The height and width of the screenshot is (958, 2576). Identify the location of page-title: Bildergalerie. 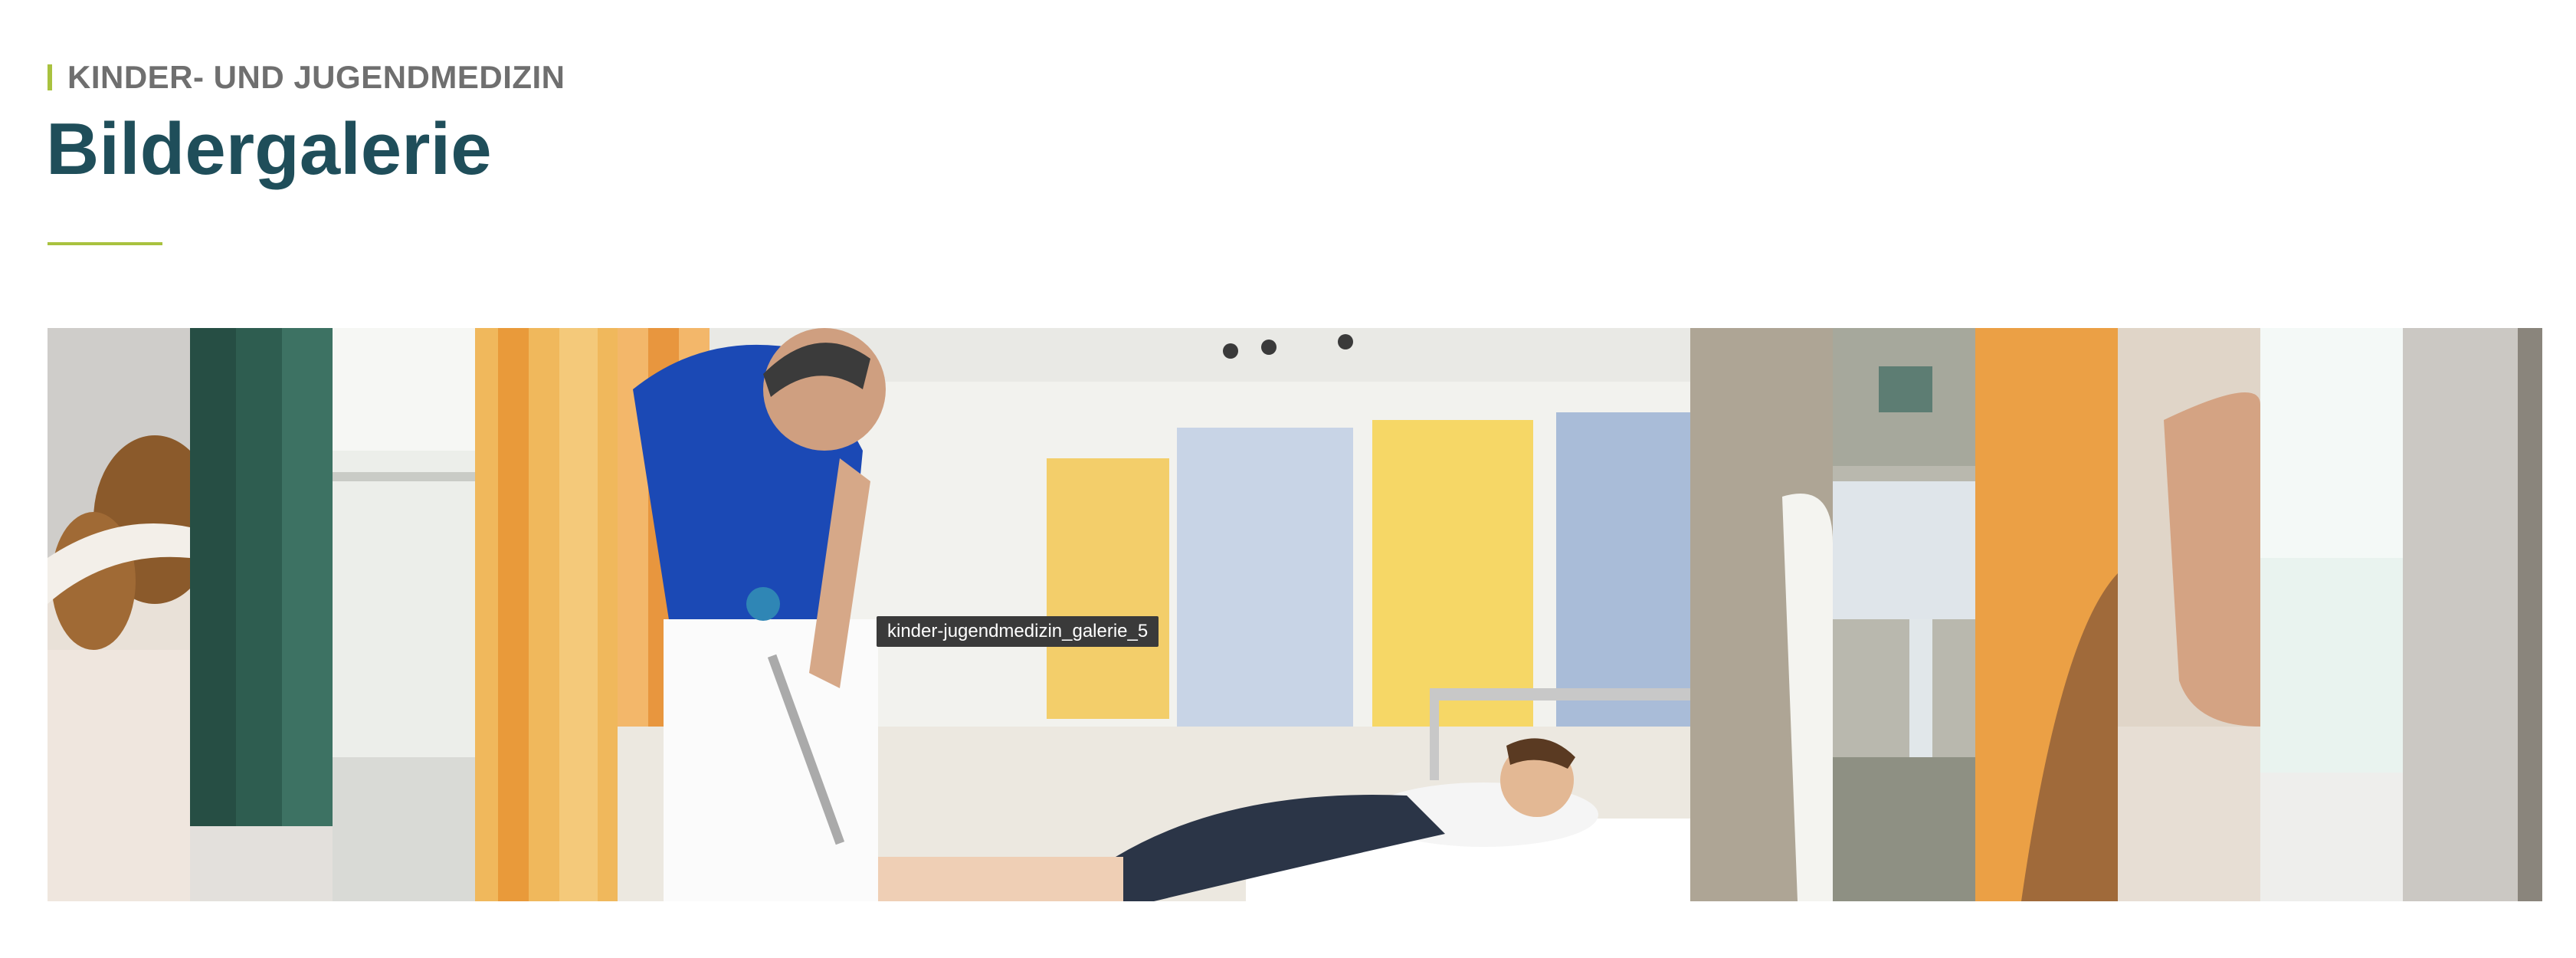
(269, 149).